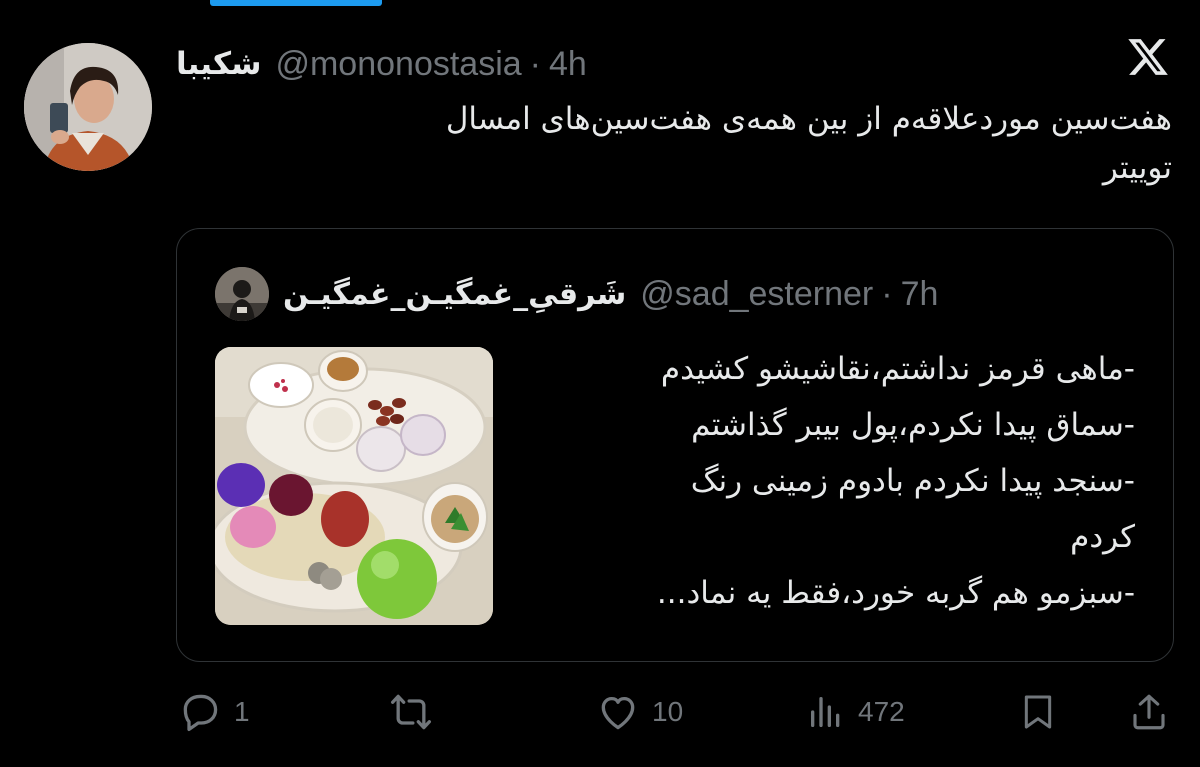 This screenshot has height=767, width=1200. I want to click on tweet-header: شکیبا @mononostasia · 4h, so click(381, 64).